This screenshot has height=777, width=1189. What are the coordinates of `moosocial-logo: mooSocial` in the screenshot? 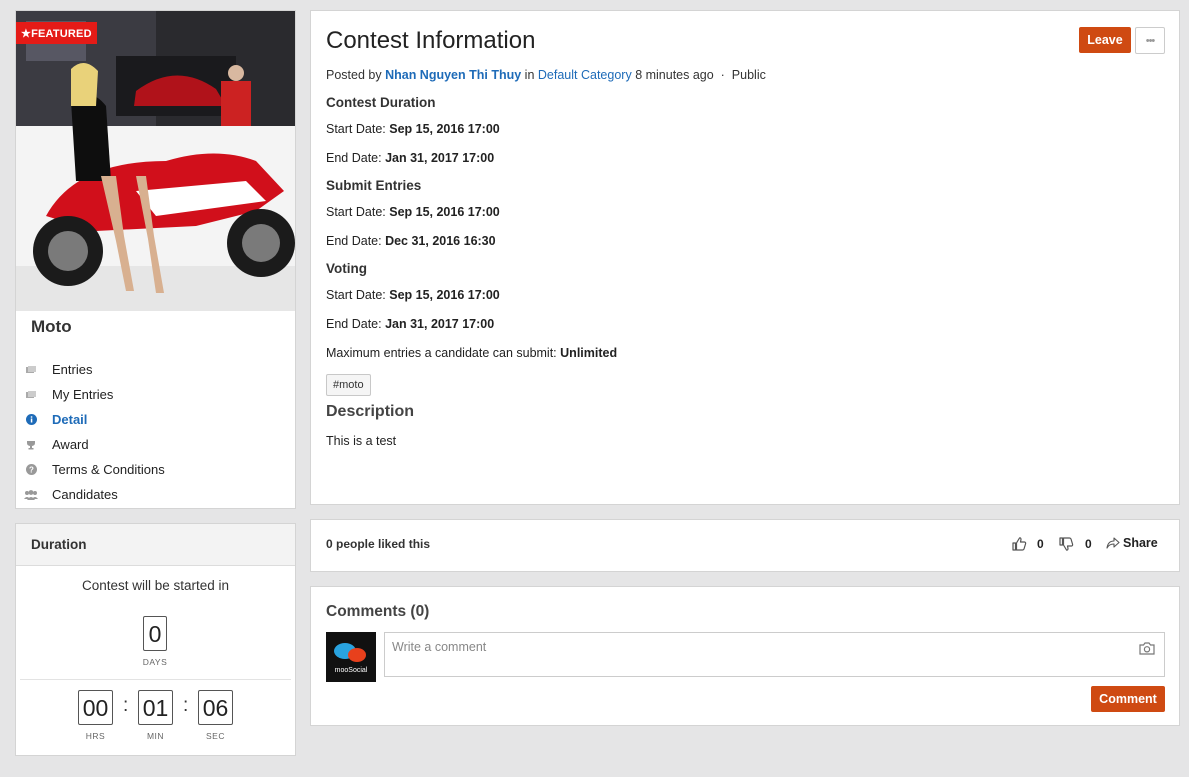 It's located at (351, 657).